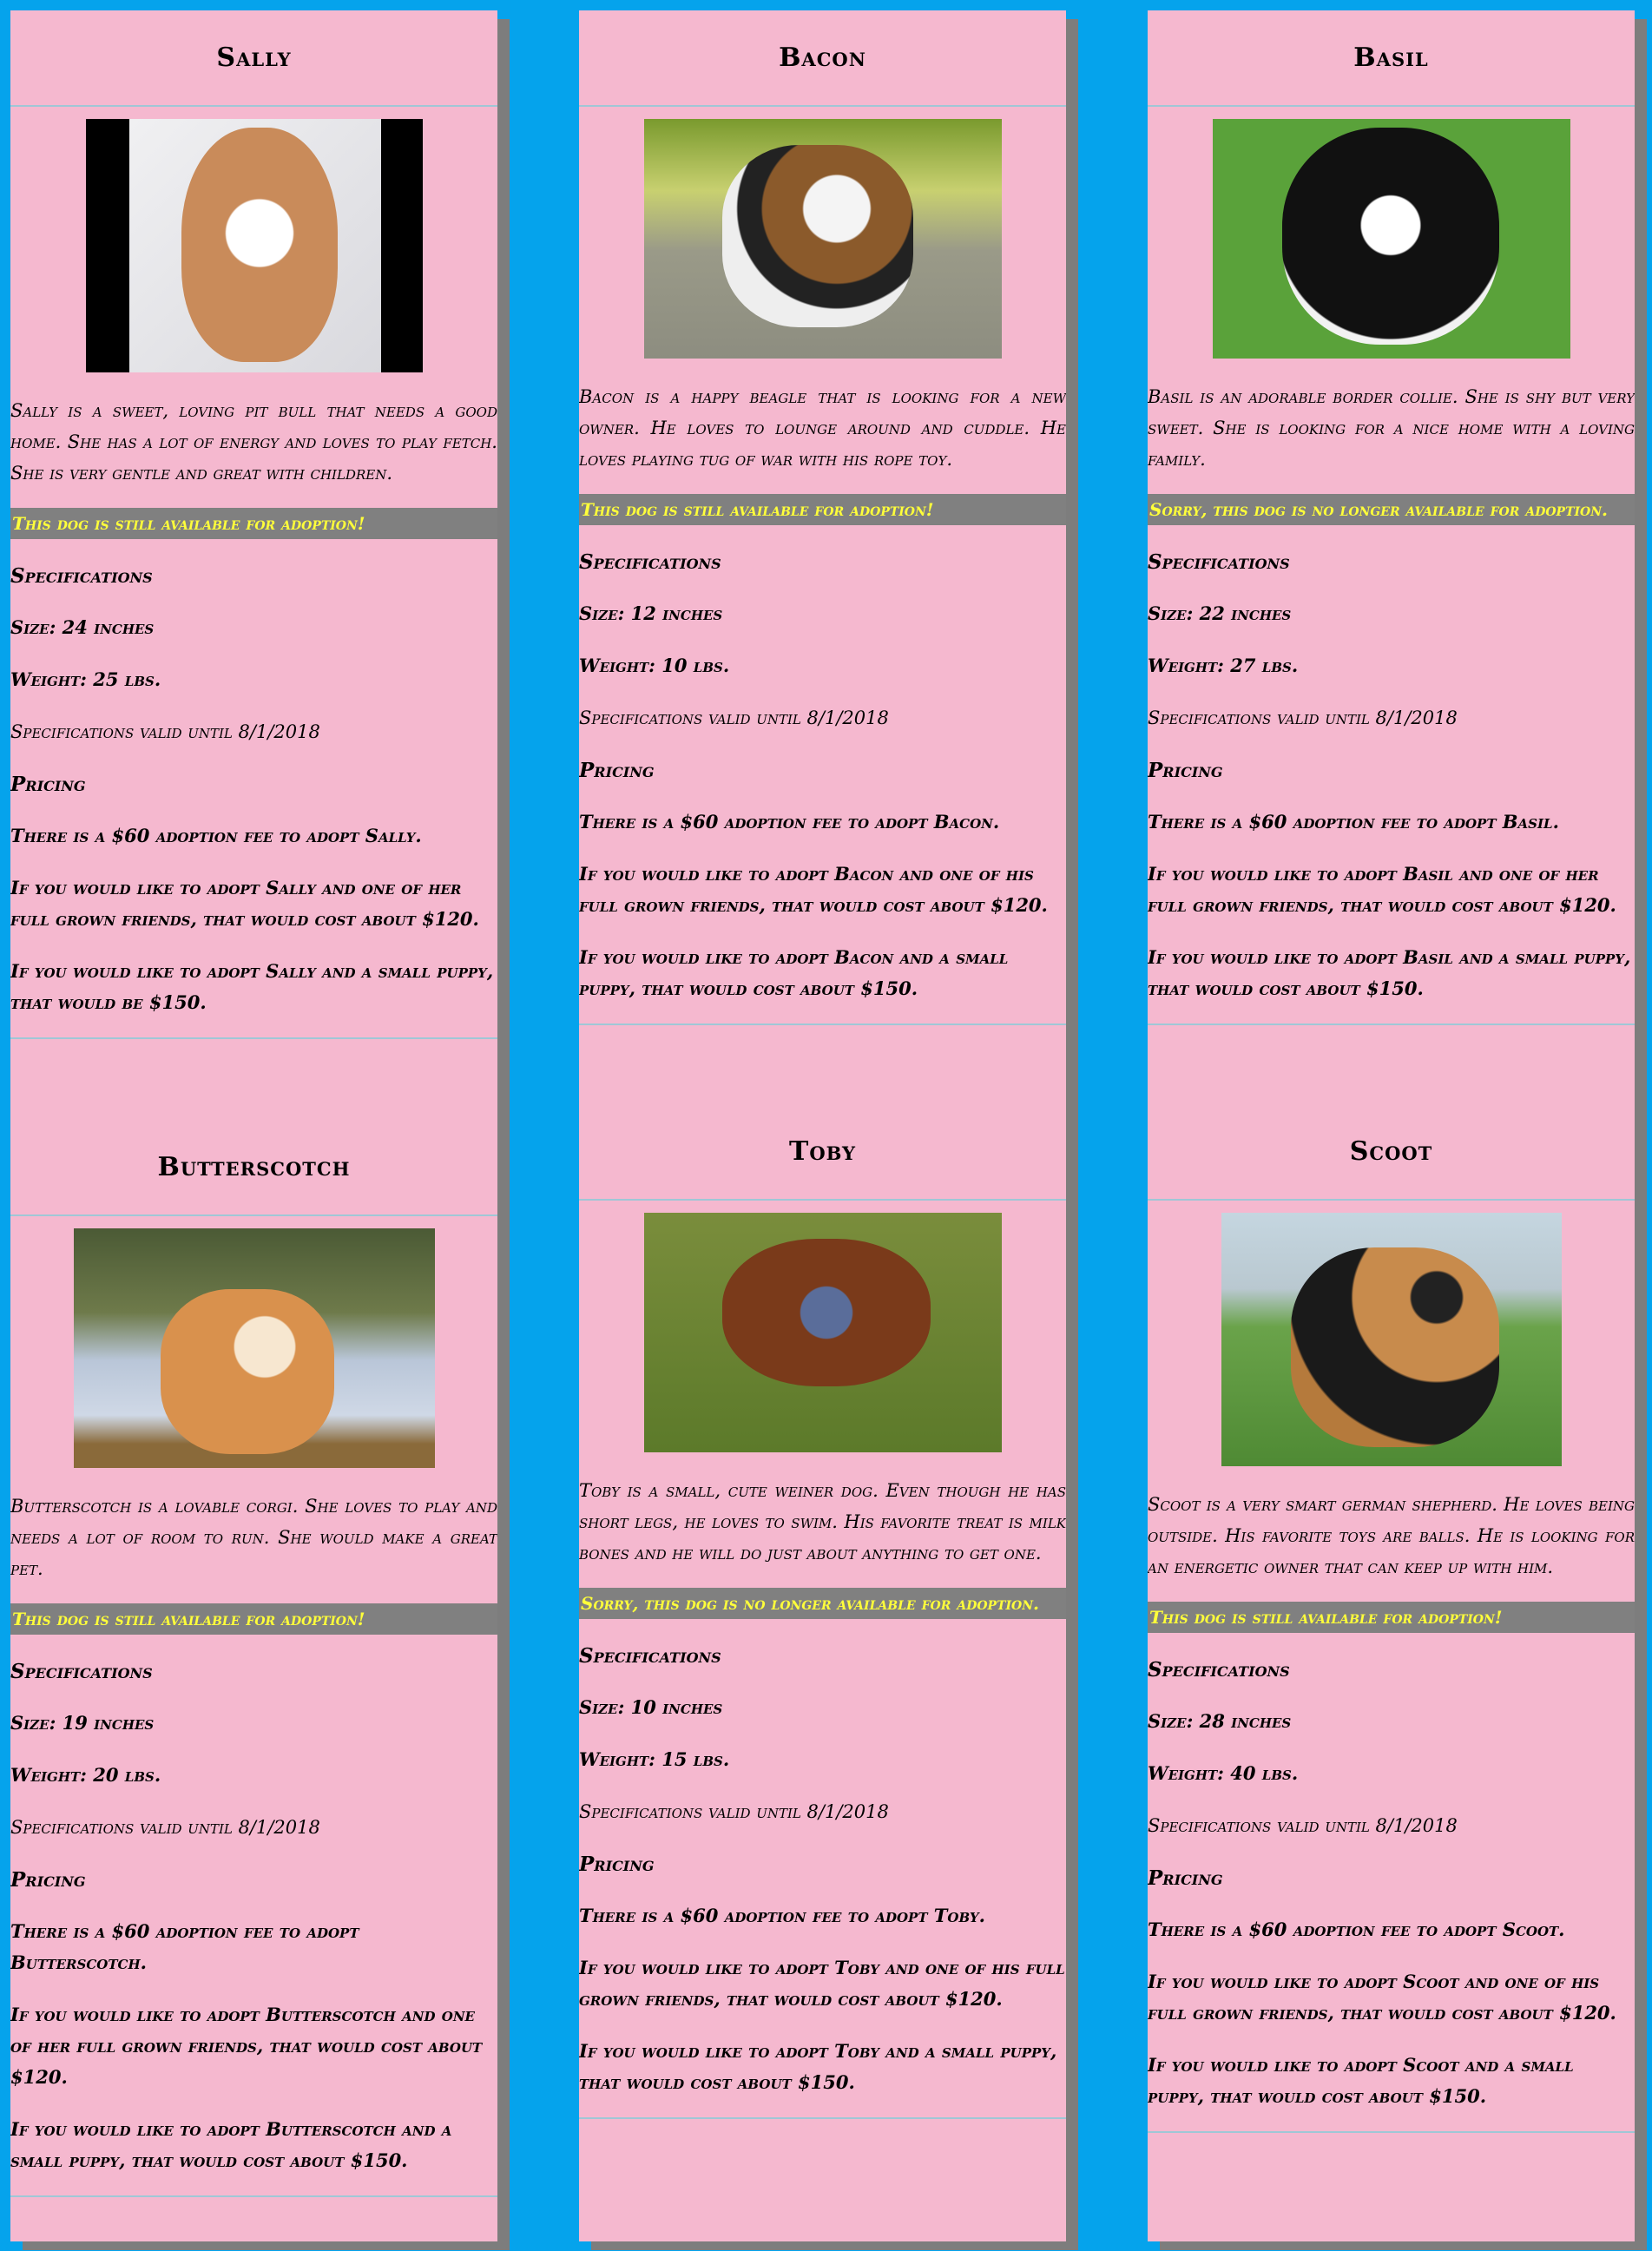  Describe the element at coordinates (1391, 1153) in the screenshot. I see `dog-name: Scoot` at that location.